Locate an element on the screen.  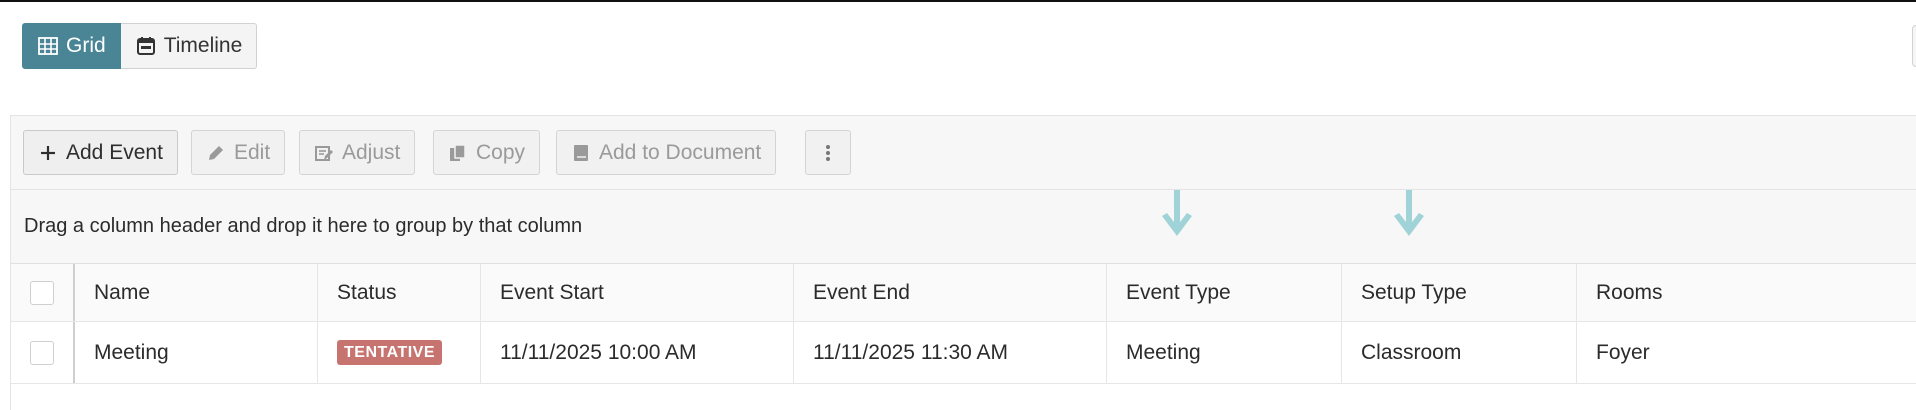
cell-setup-type: Classroom is located at coordinates (1458, 352).